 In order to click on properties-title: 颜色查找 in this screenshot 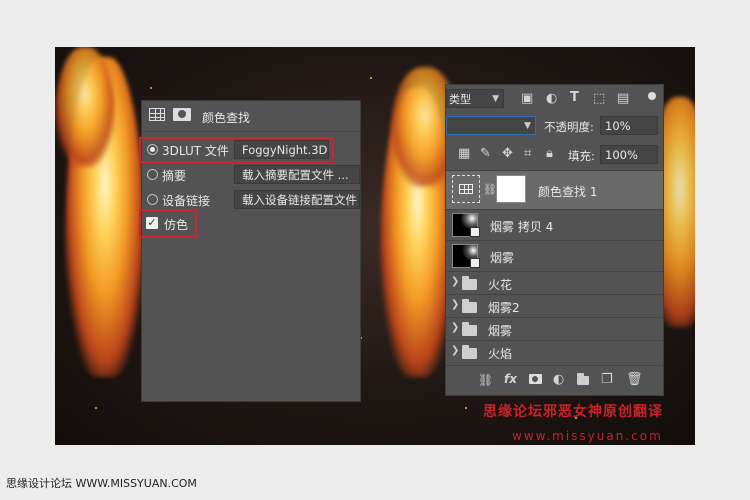, I will do `click(226, 118)`.